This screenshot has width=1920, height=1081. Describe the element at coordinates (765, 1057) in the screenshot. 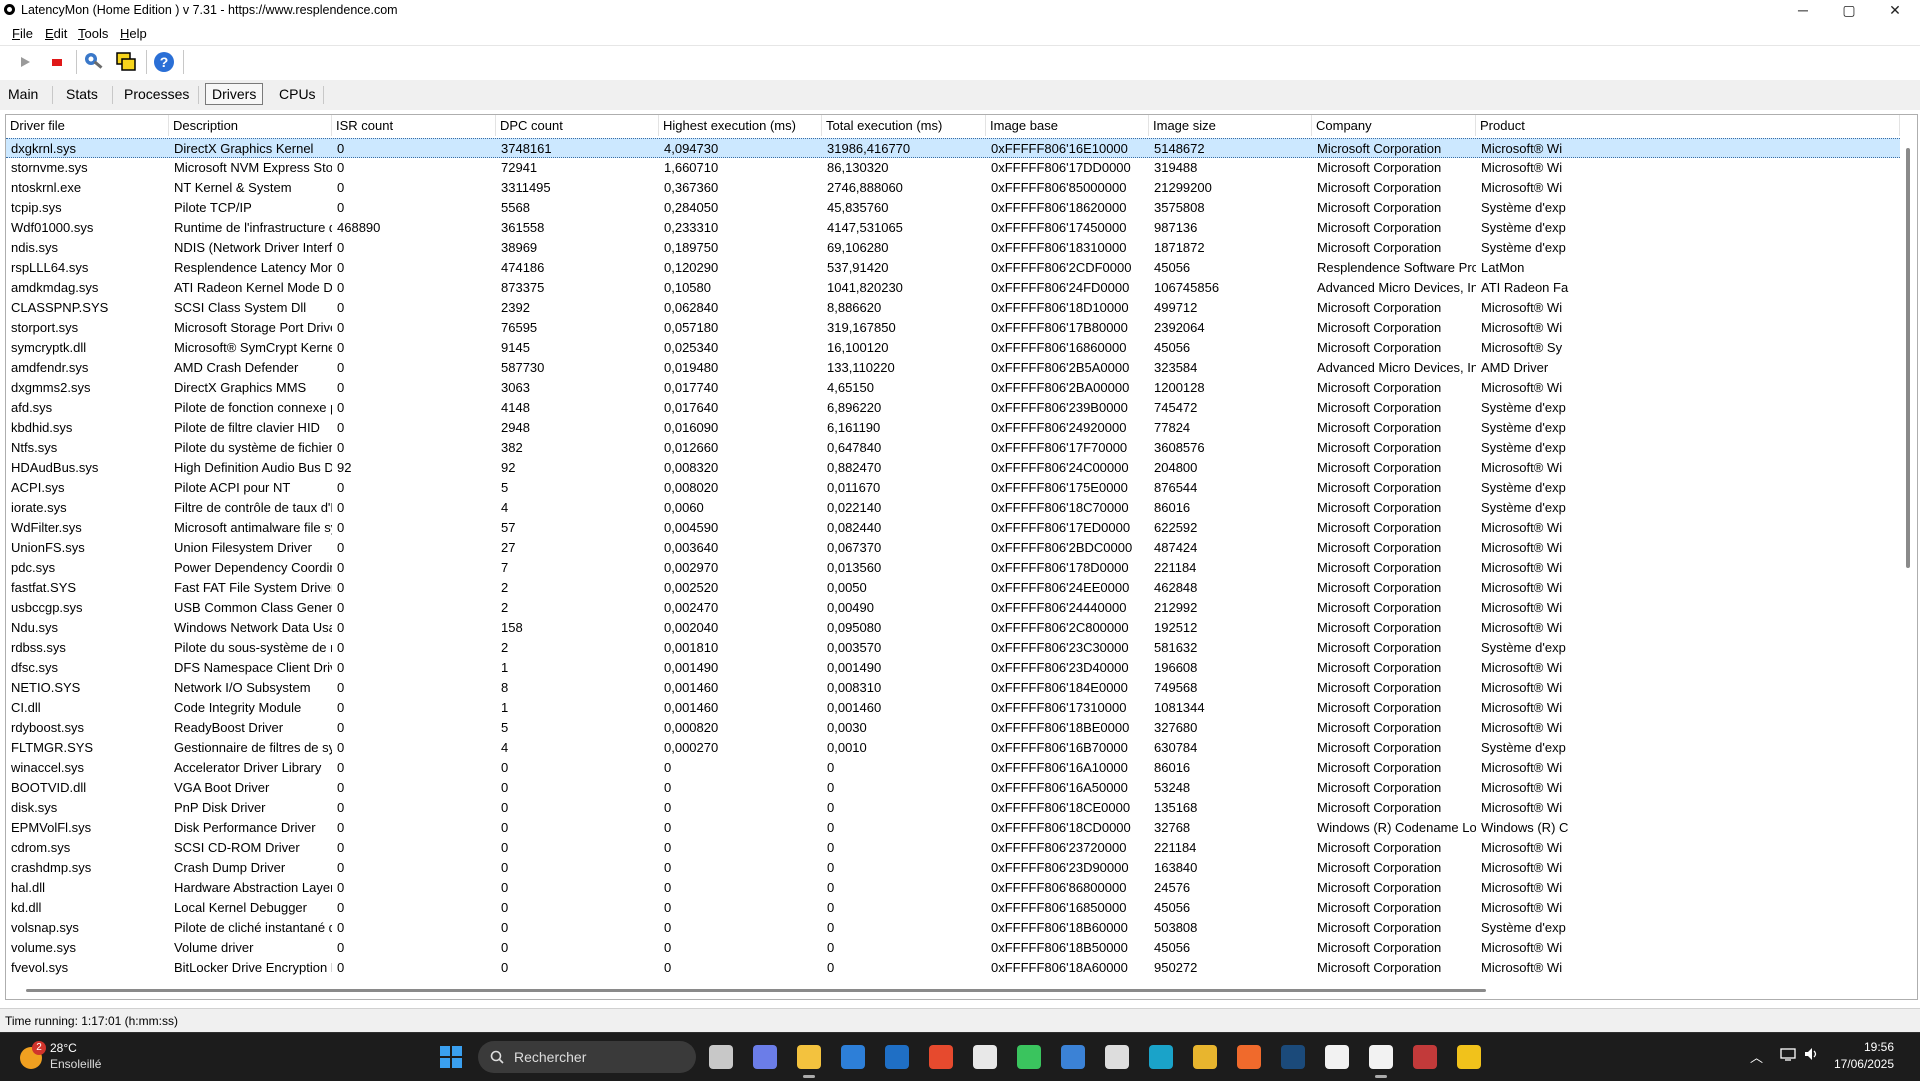

I see `copilot-icon` at that location.